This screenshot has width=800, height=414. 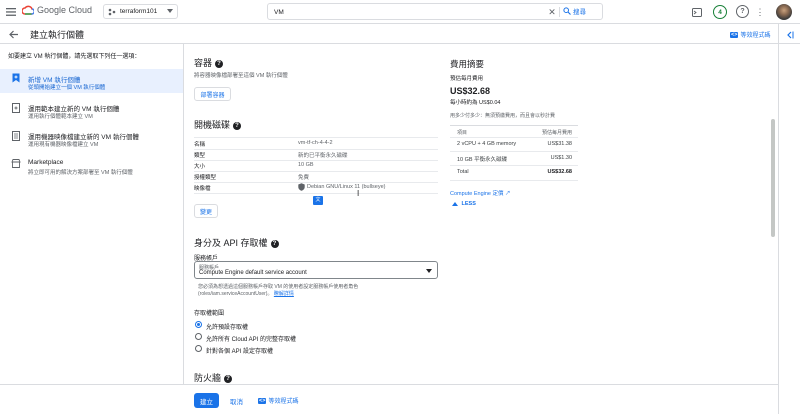 I want to click on image-key: 映像檔, so click(x=202, y=189).